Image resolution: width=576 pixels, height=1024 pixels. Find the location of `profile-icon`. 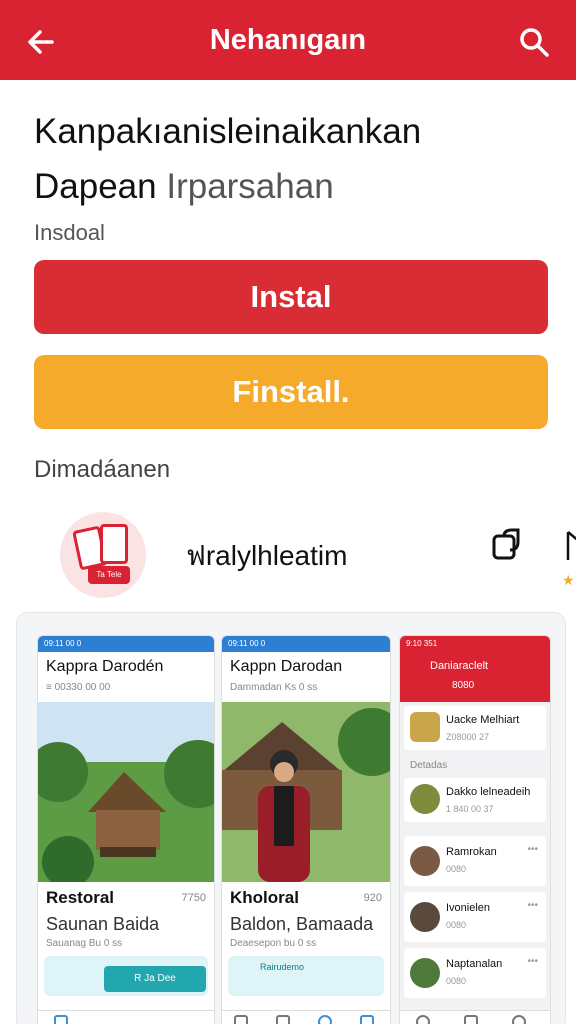

profile-icon is located at coordinates (423, 1019).